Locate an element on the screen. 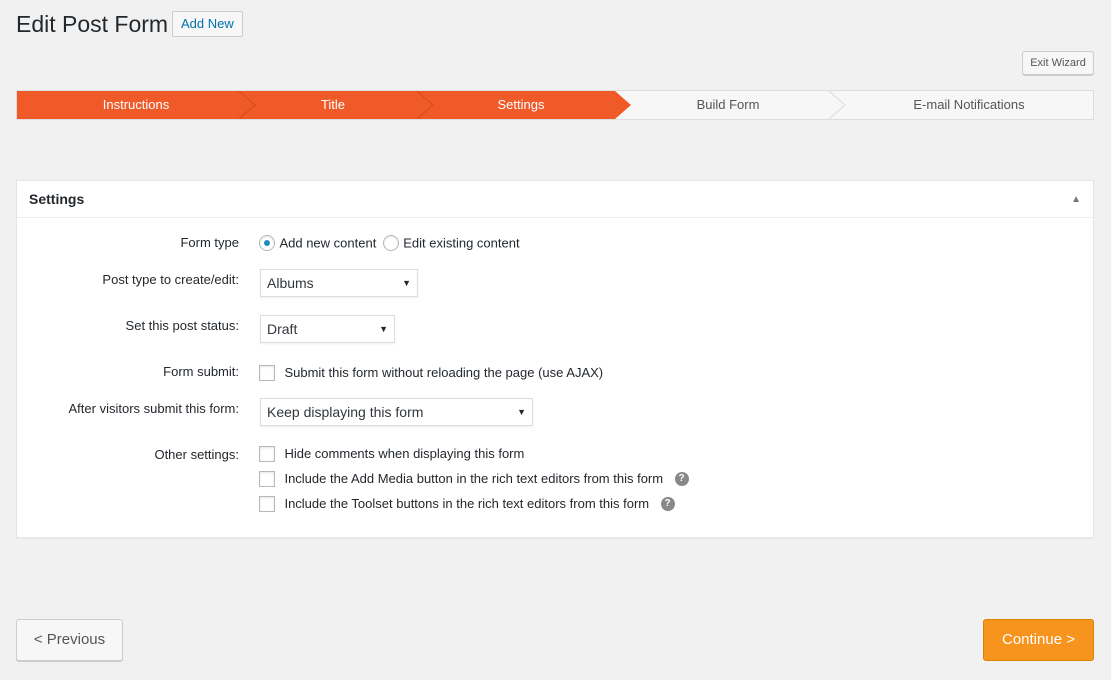 Image resolution: width=1111 pixels, height=680 pixels. add-new-button: Add New is located at coordinates (207, 24).